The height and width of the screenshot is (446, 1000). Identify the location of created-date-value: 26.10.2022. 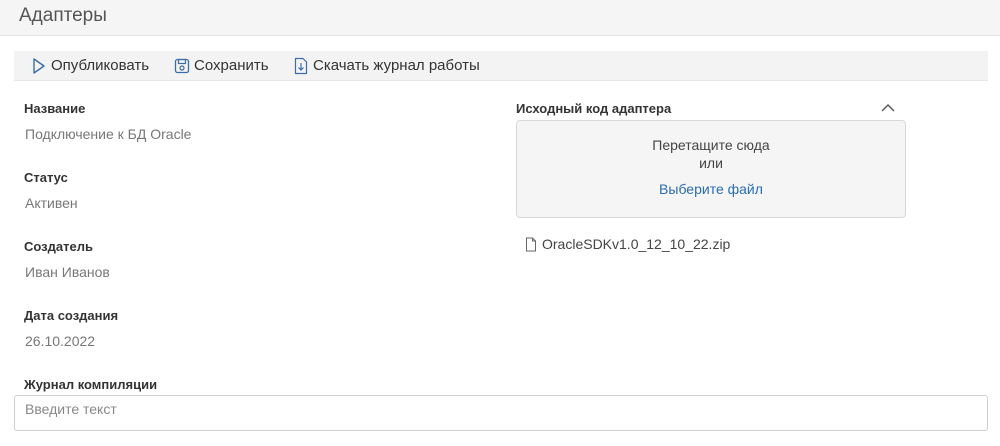
(60, 341).